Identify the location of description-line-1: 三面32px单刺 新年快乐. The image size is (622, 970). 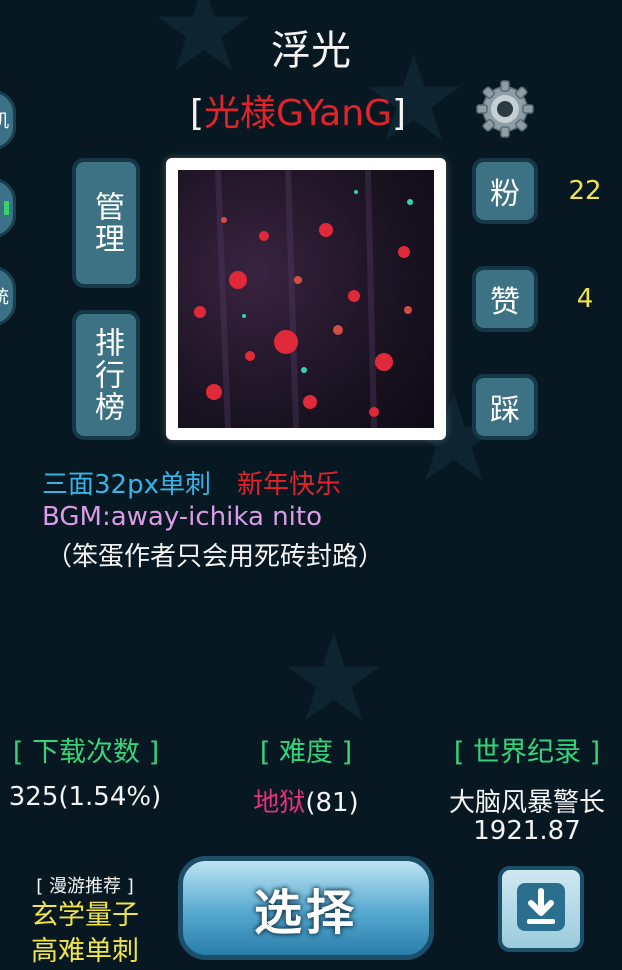
(191, 482).